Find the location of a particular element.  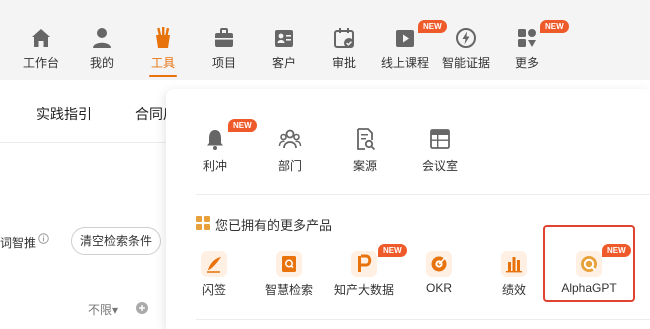

nav-label: 项目 is located at coordinates (223, 63).